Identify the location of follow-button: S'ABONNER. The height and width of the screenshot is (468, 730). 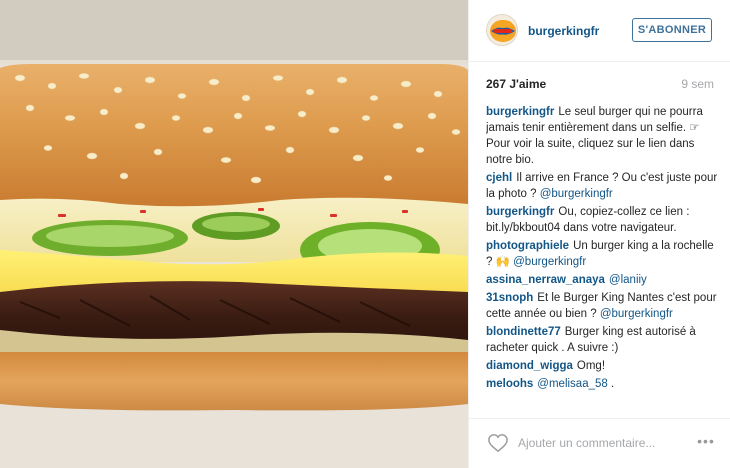
(672, 30).